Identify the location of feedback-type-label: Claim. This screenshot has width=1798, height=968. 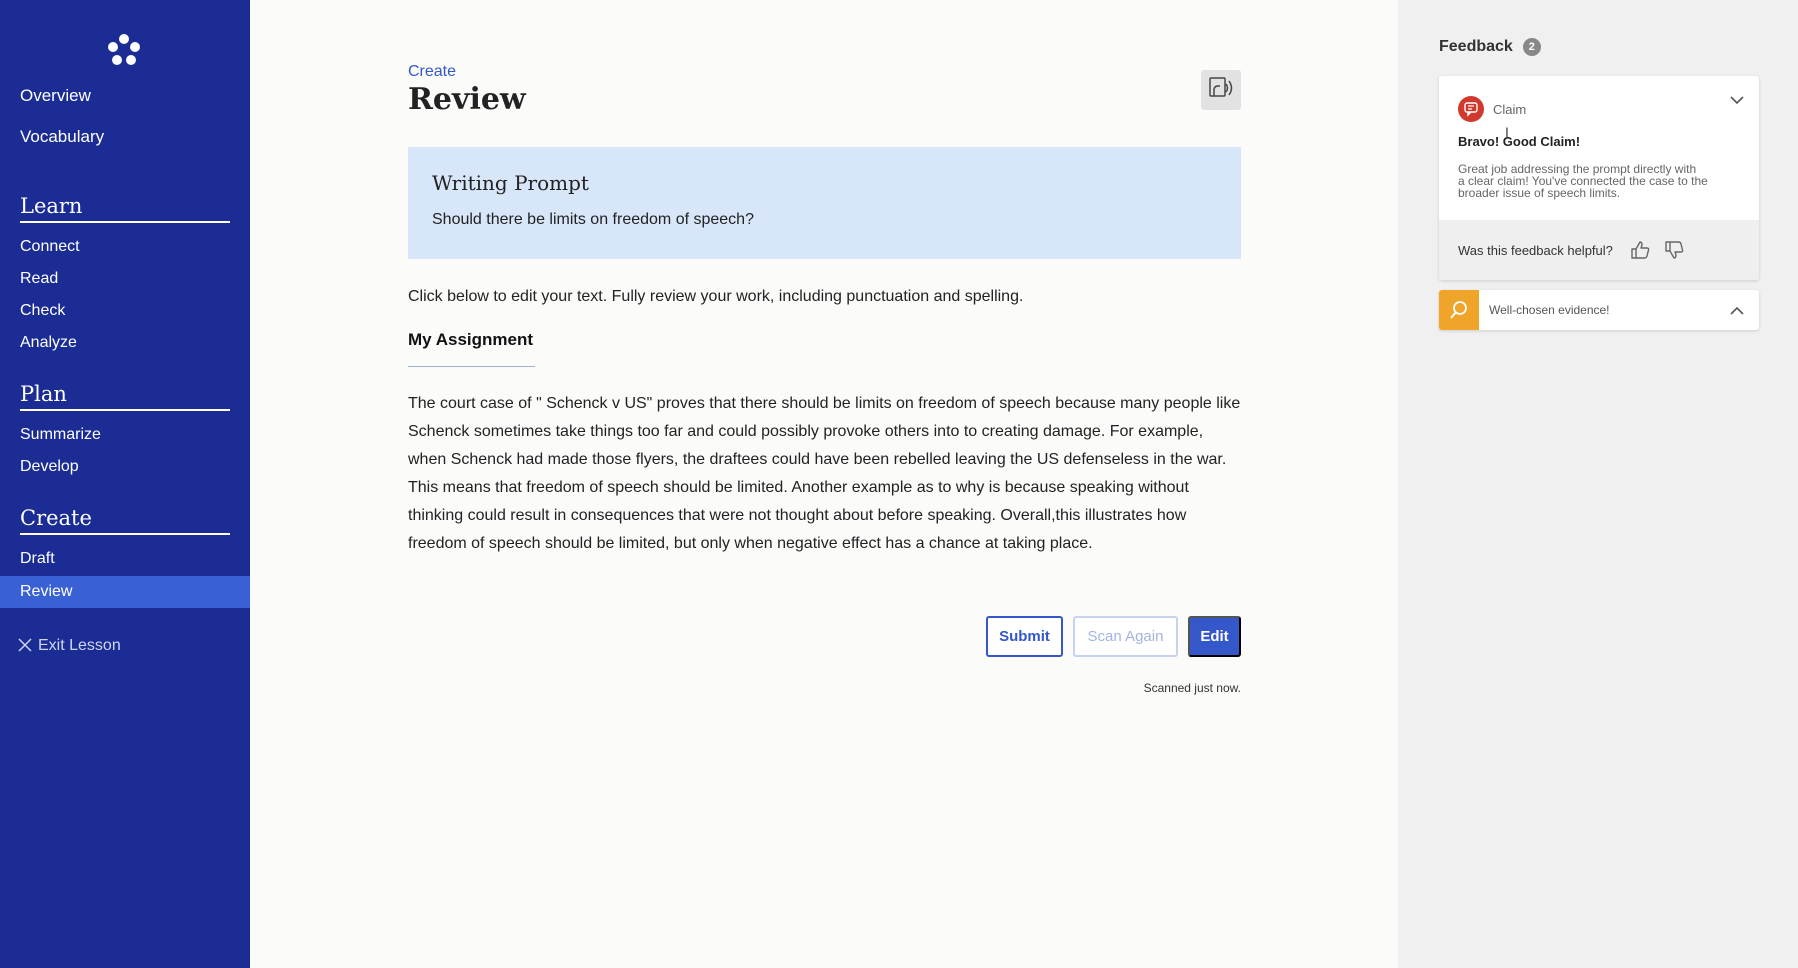
(1510, 109).